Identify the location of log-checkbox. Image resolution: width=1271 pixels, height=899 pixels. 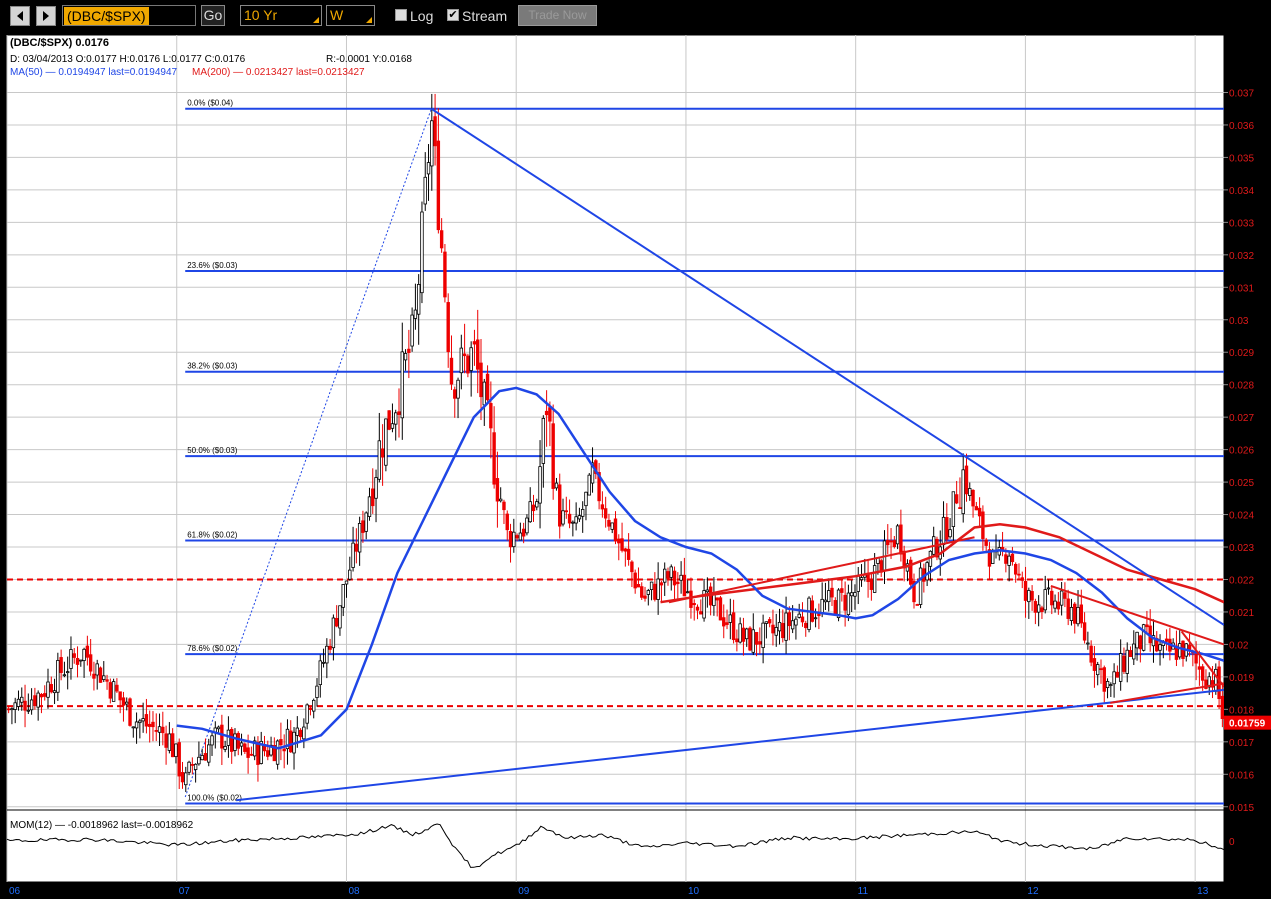
(401, 15).